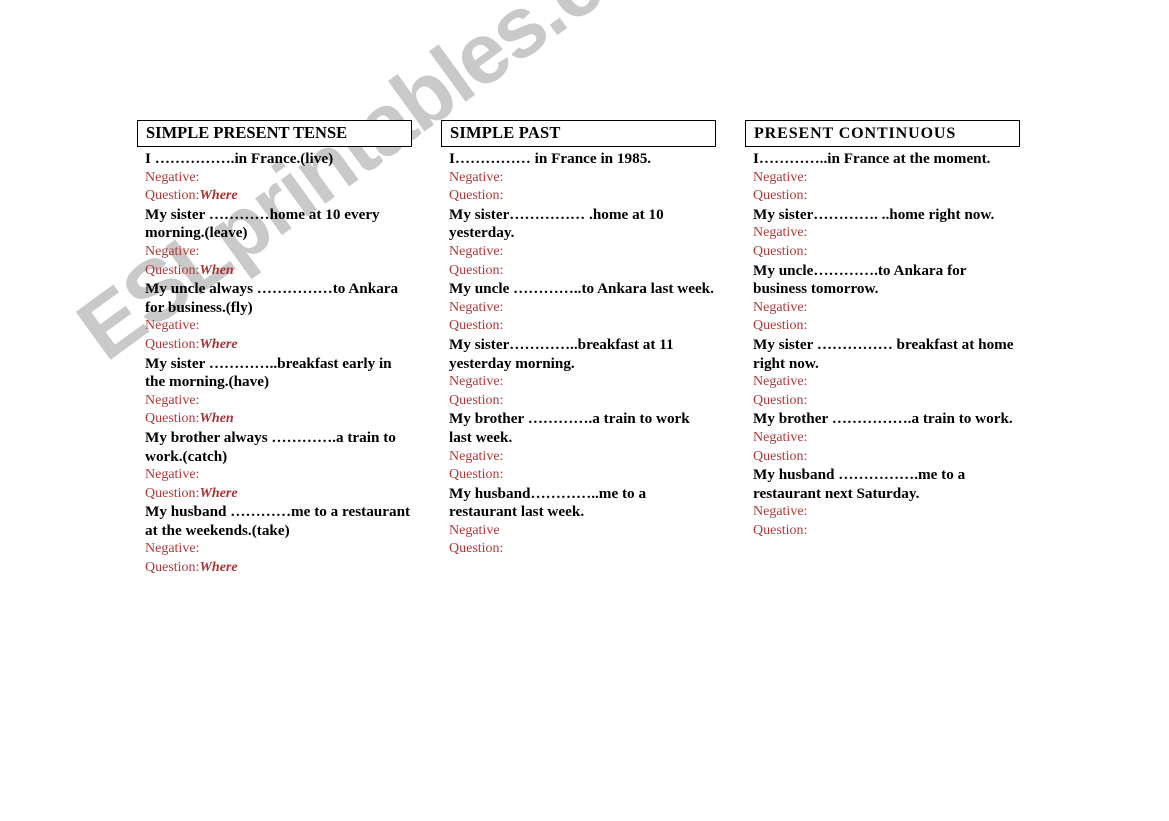  What do you see at coordinates (872, 158) in the screenshot?
I see `exercise-sentence: I…………..in France at the moment.` at bounding box center [872, 158].